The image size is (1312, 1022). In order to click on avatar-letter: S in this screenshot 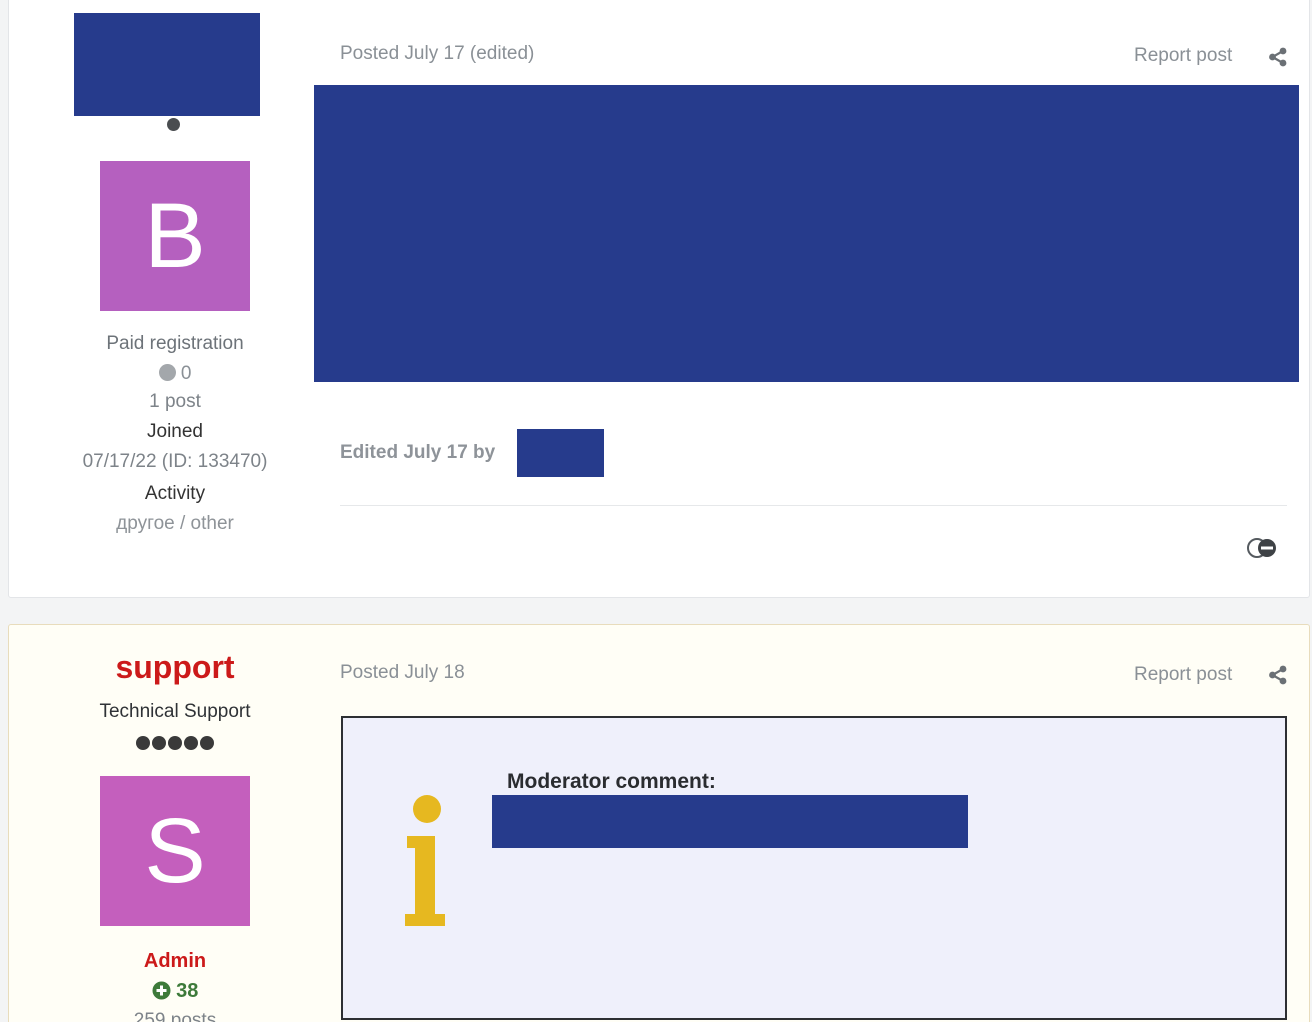, I will do `click(175, 850)`.